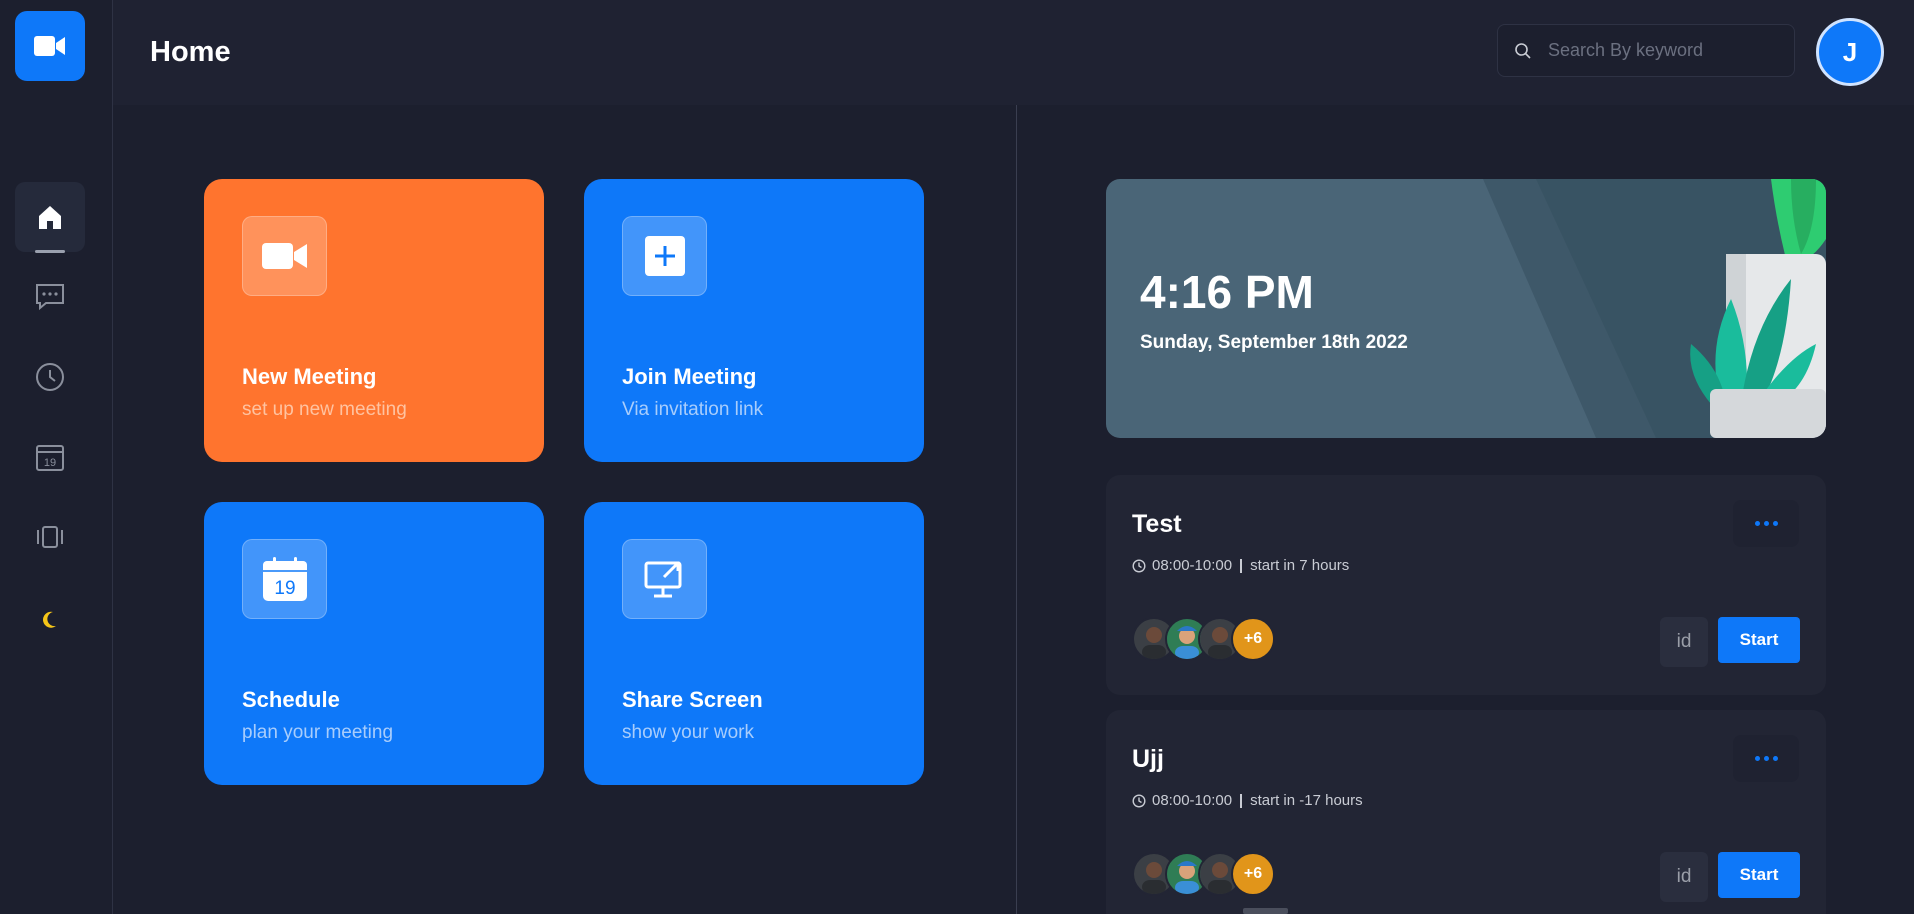  I want to click on sidebar: 19, so click(56, 457).